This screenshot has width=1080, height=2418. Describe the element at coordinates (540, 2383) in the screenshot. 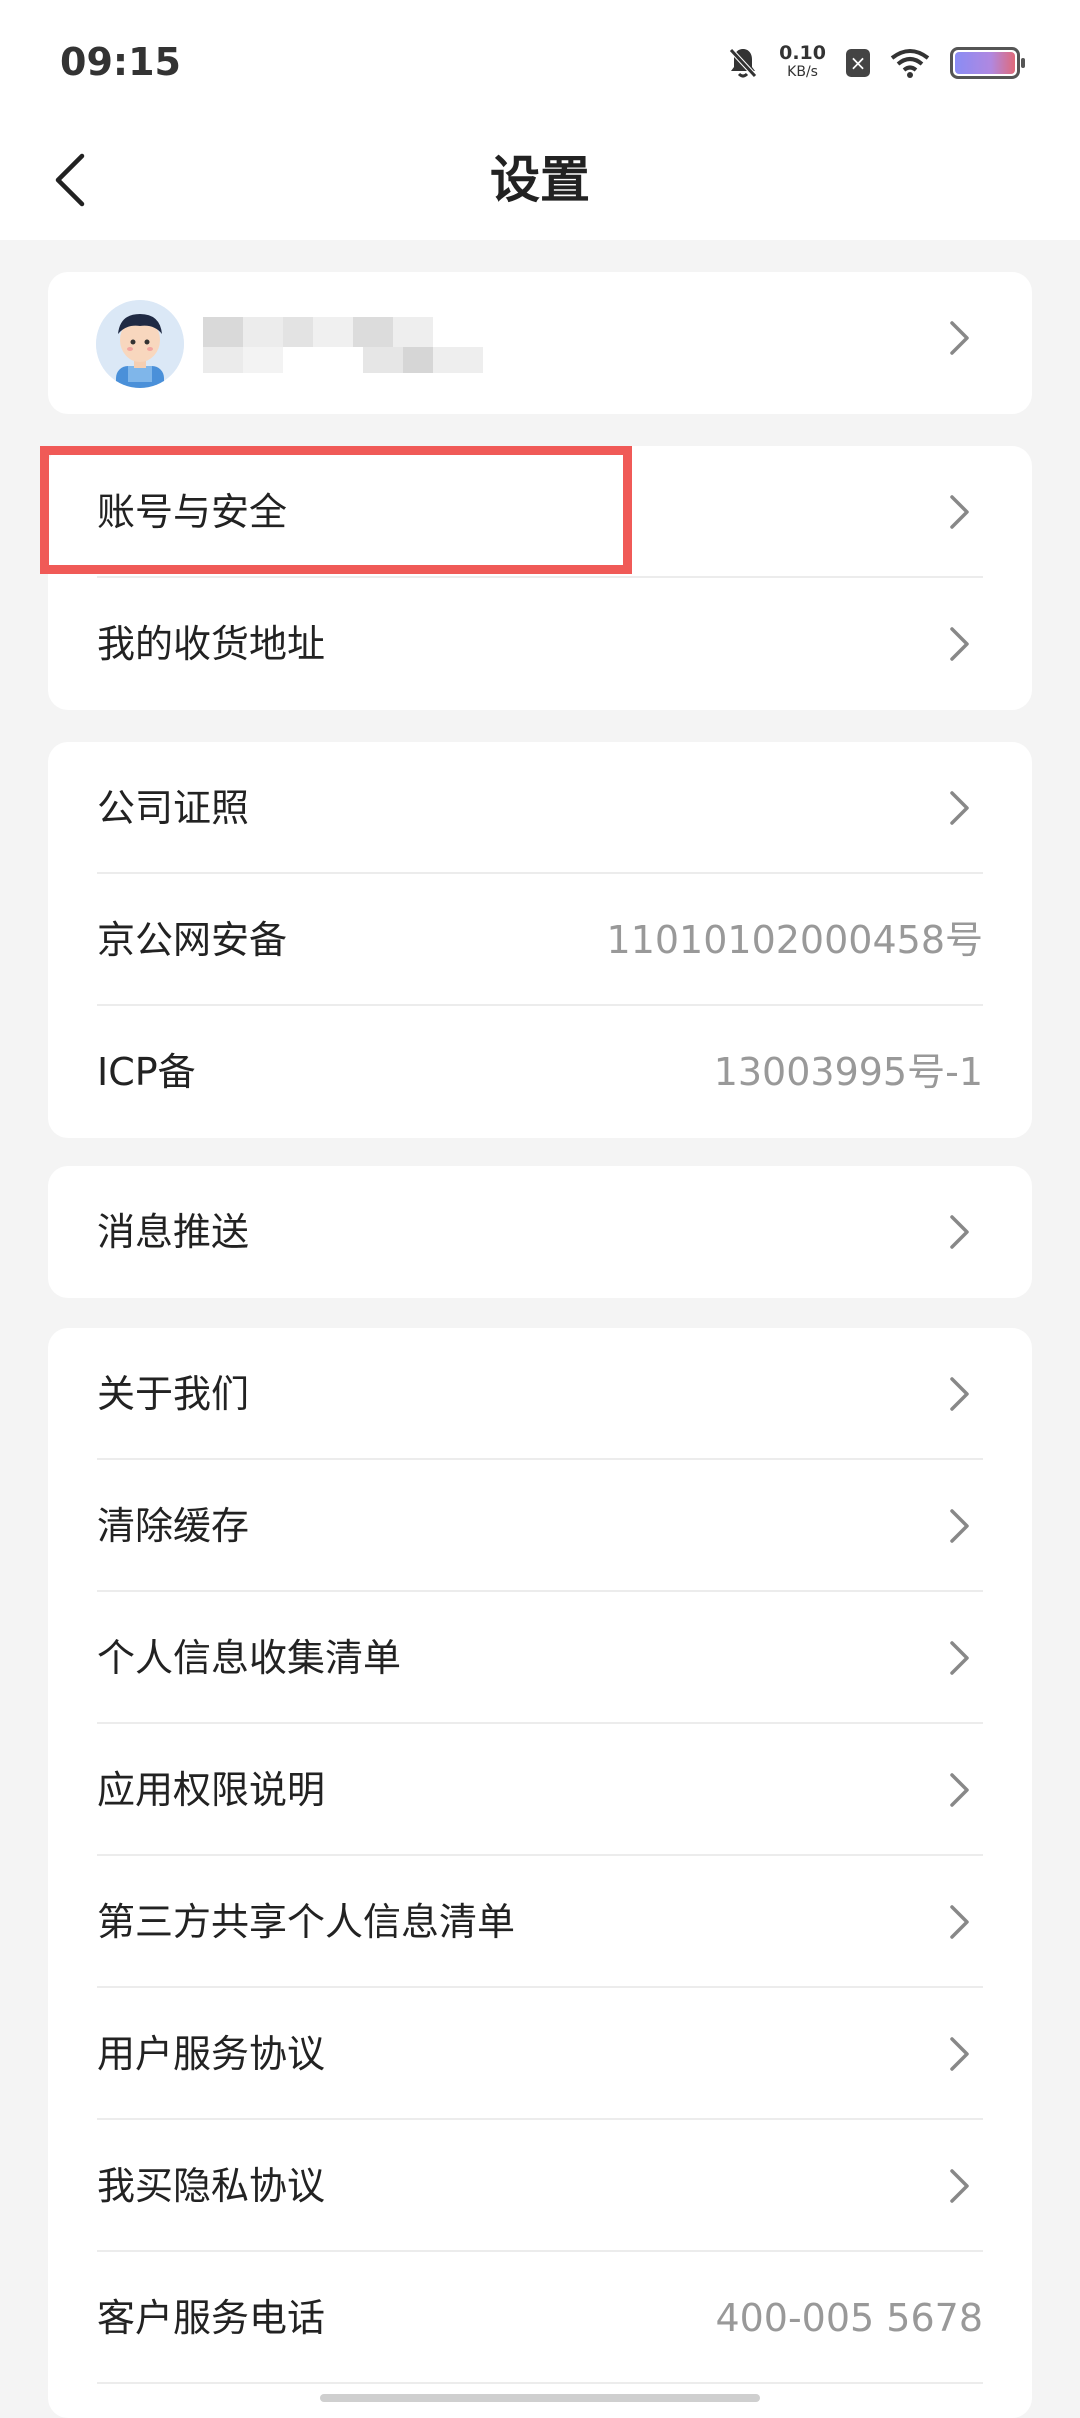

I see `divider` at that location.